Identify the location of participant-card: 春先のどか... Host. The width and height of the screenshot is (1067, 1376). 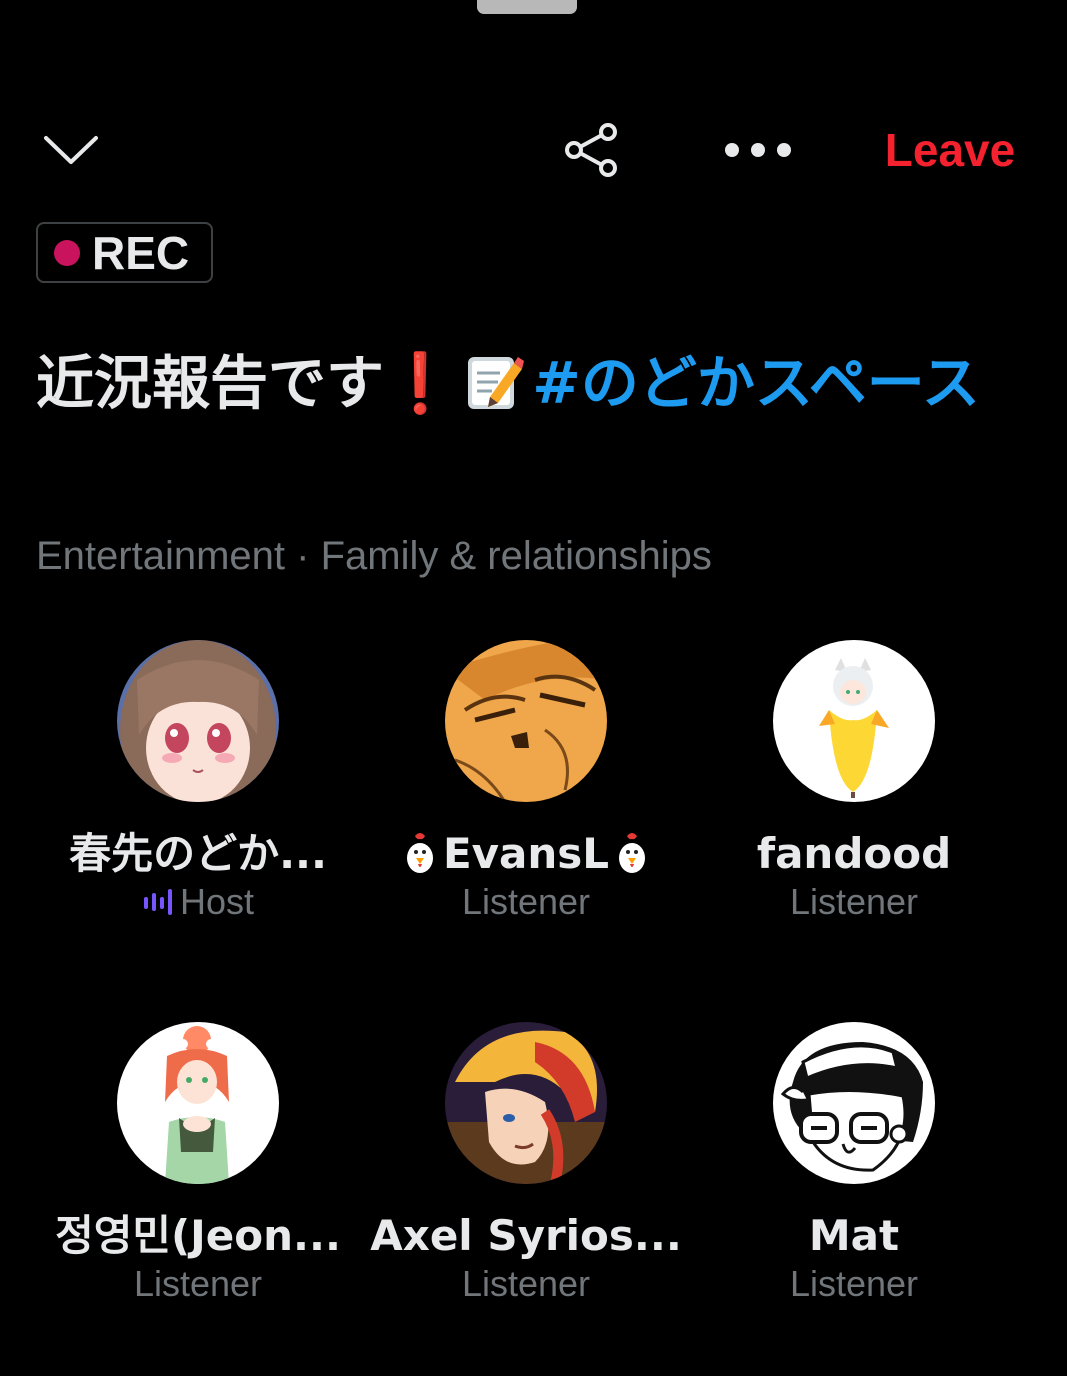
(198, 782).